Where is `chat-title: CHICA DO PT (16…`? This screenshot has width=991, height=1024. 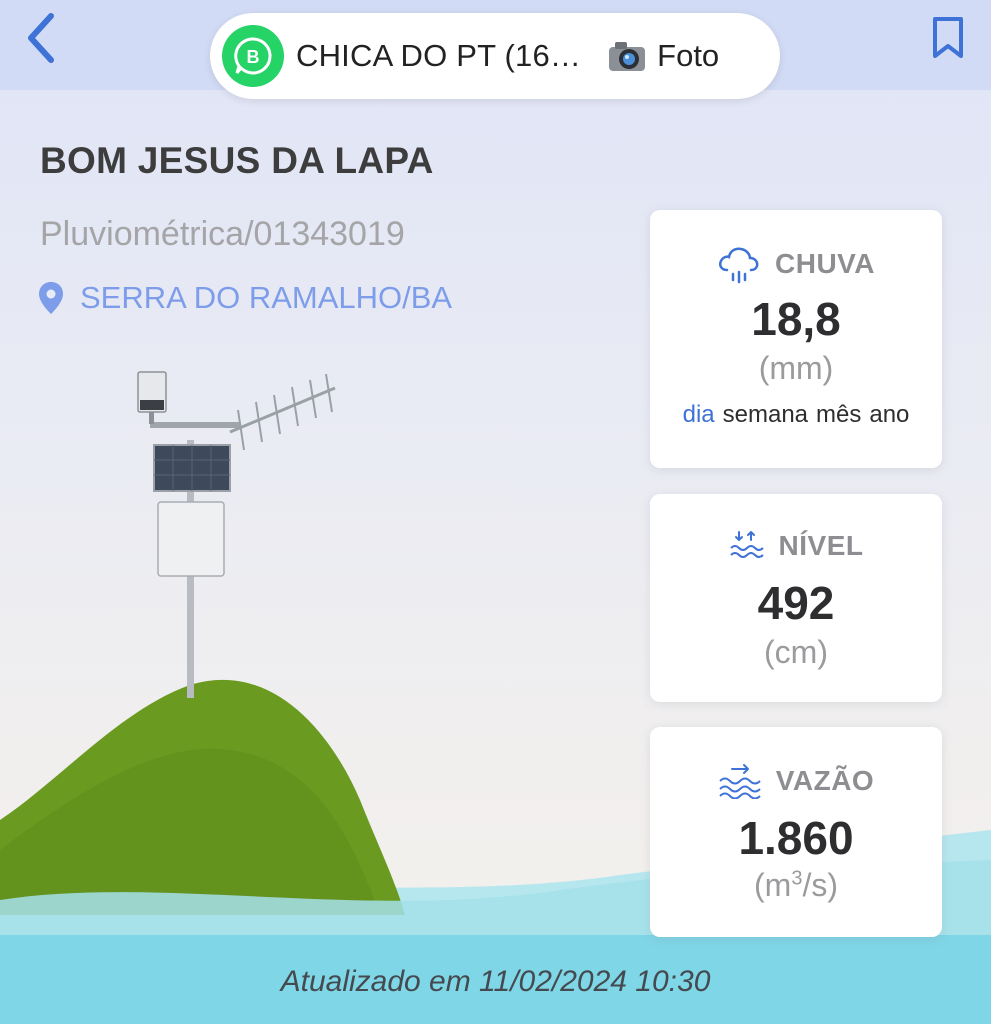 chat-title: CHICA DO PT (16… is located at coordinates (439, 55).